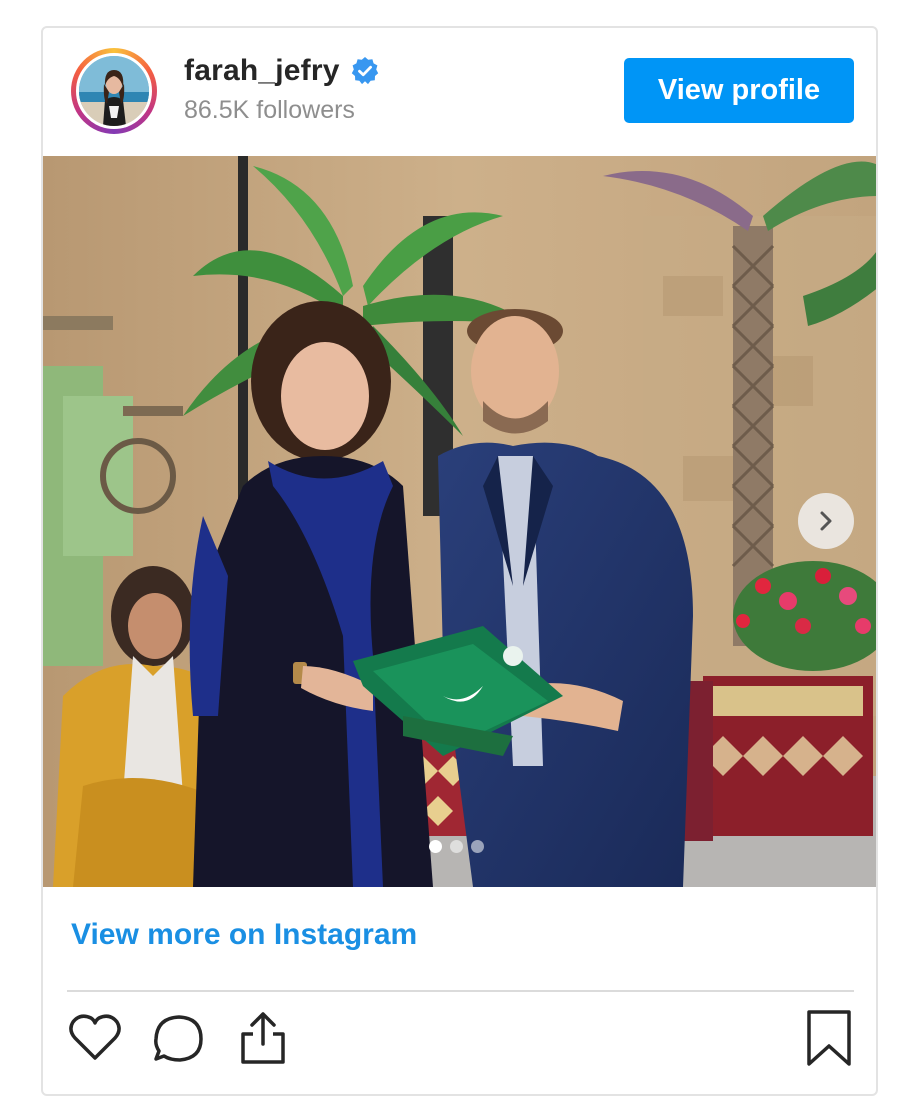  Describe the element at coordinates (262, 71) in the screenshot. I see `username: farah_jefry` at that location.